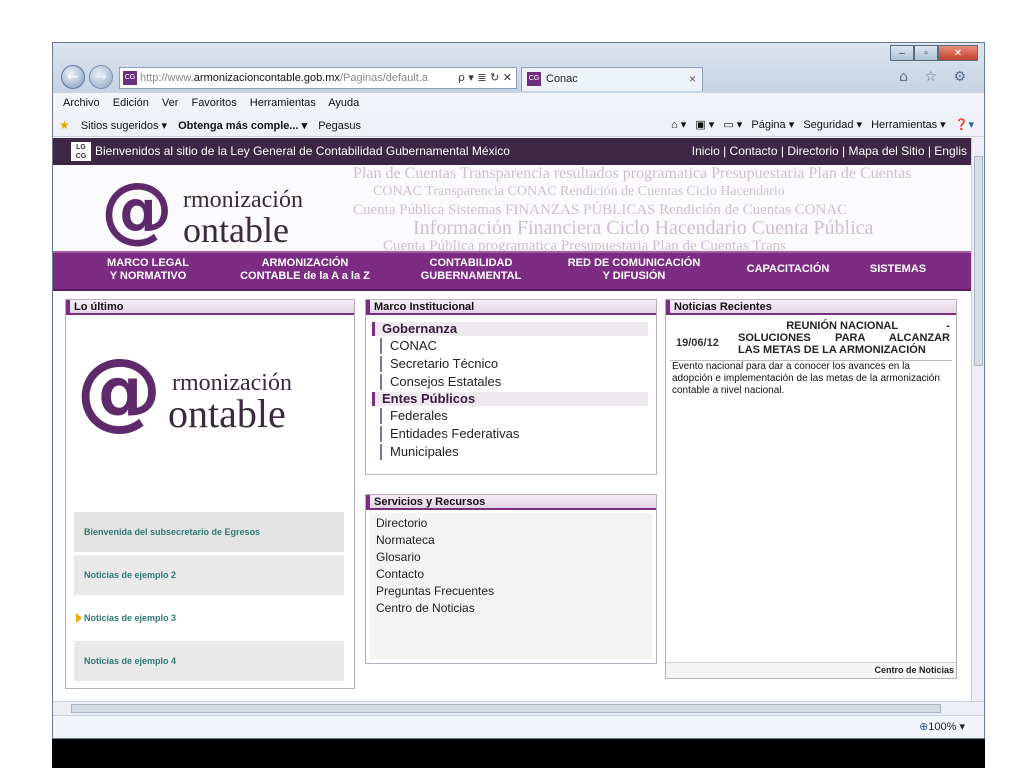 The image size is (1024, 768). I want to click on svc-normateca: Normateca, so click(405, 540).